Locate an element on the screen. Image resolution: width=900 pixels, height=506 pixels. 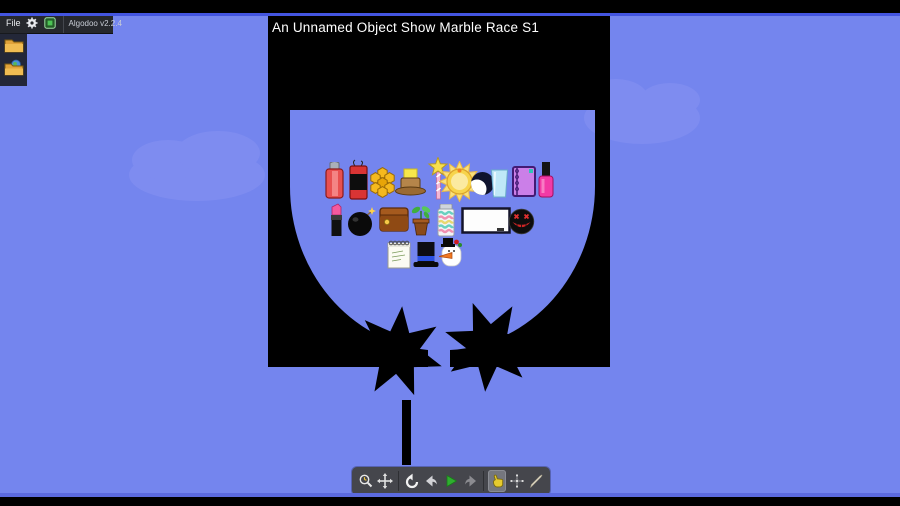
brush-tool-button is located at coordinates (536, 481).